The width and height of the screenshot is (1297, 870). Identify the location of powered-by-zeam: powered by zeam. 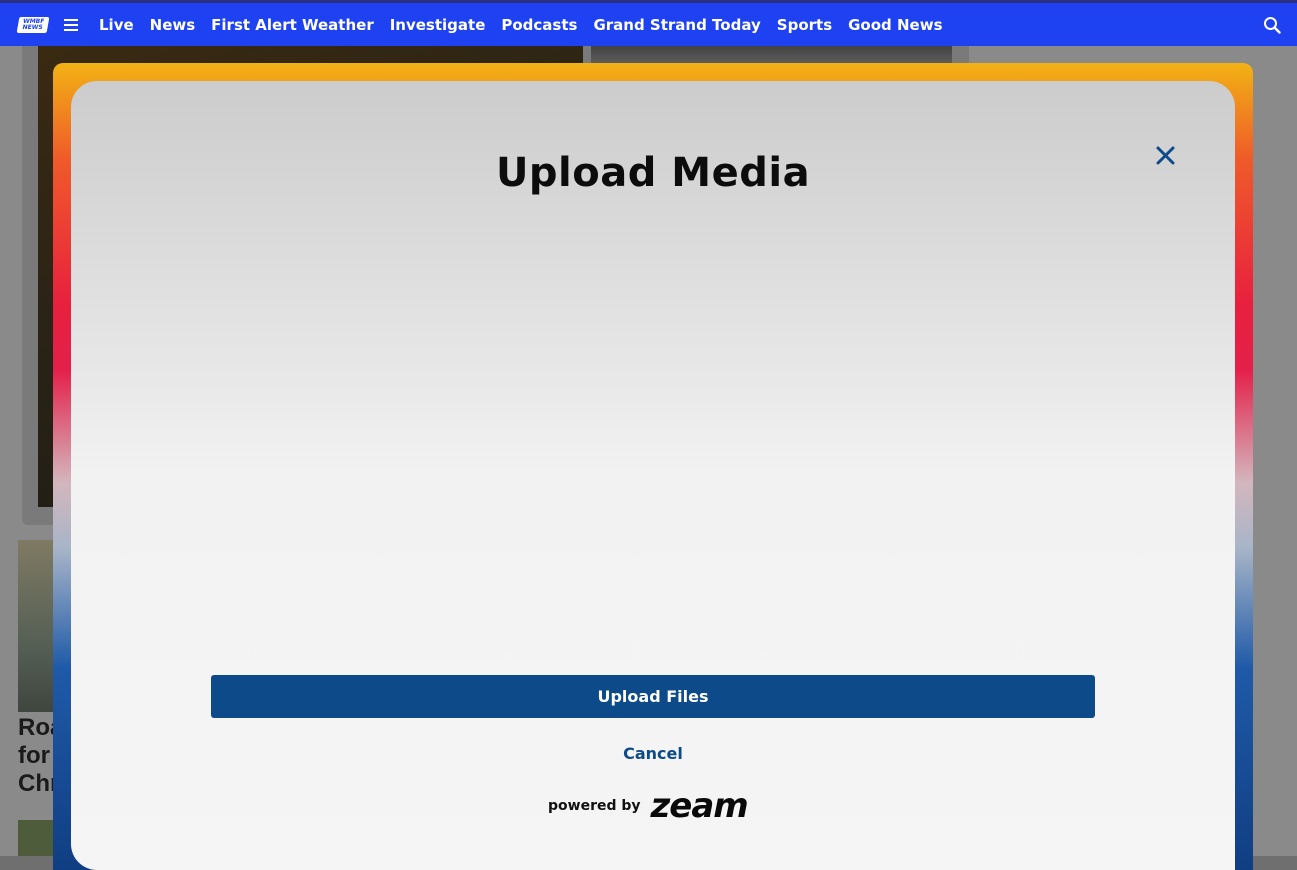
(648, 806).